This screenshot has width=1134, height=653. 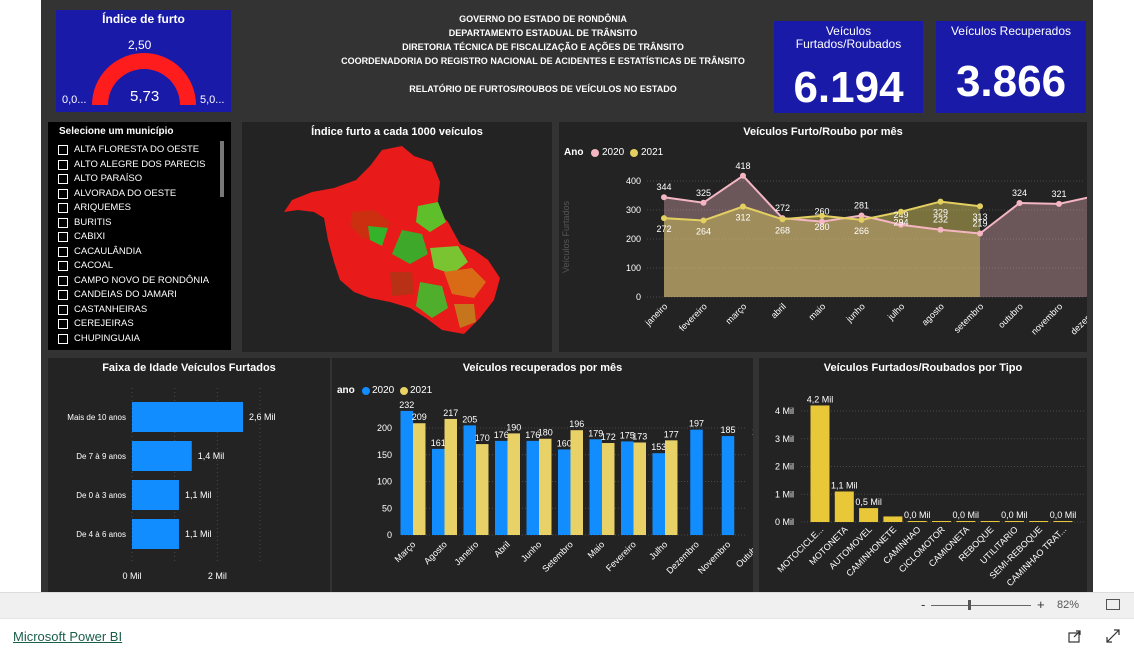 What do you see at coordinates (141, 223) in the screenshot?
I see `slicer-item: BURITIS` at bounding box center [141, 223].